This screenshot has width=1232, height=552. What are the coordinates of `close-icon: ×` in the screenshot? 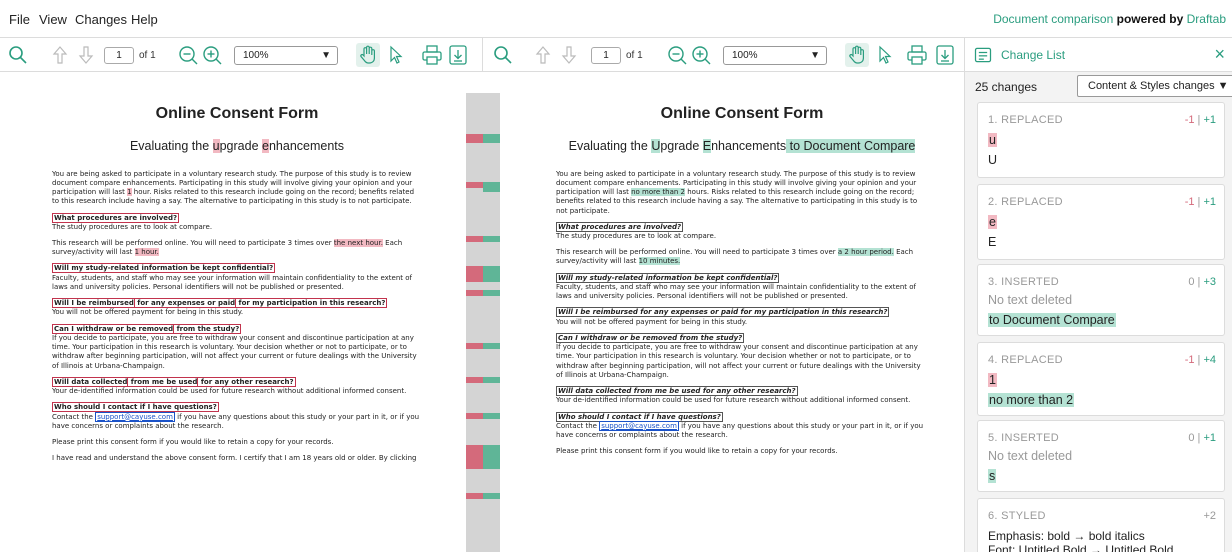 It's located at (1219, 54).